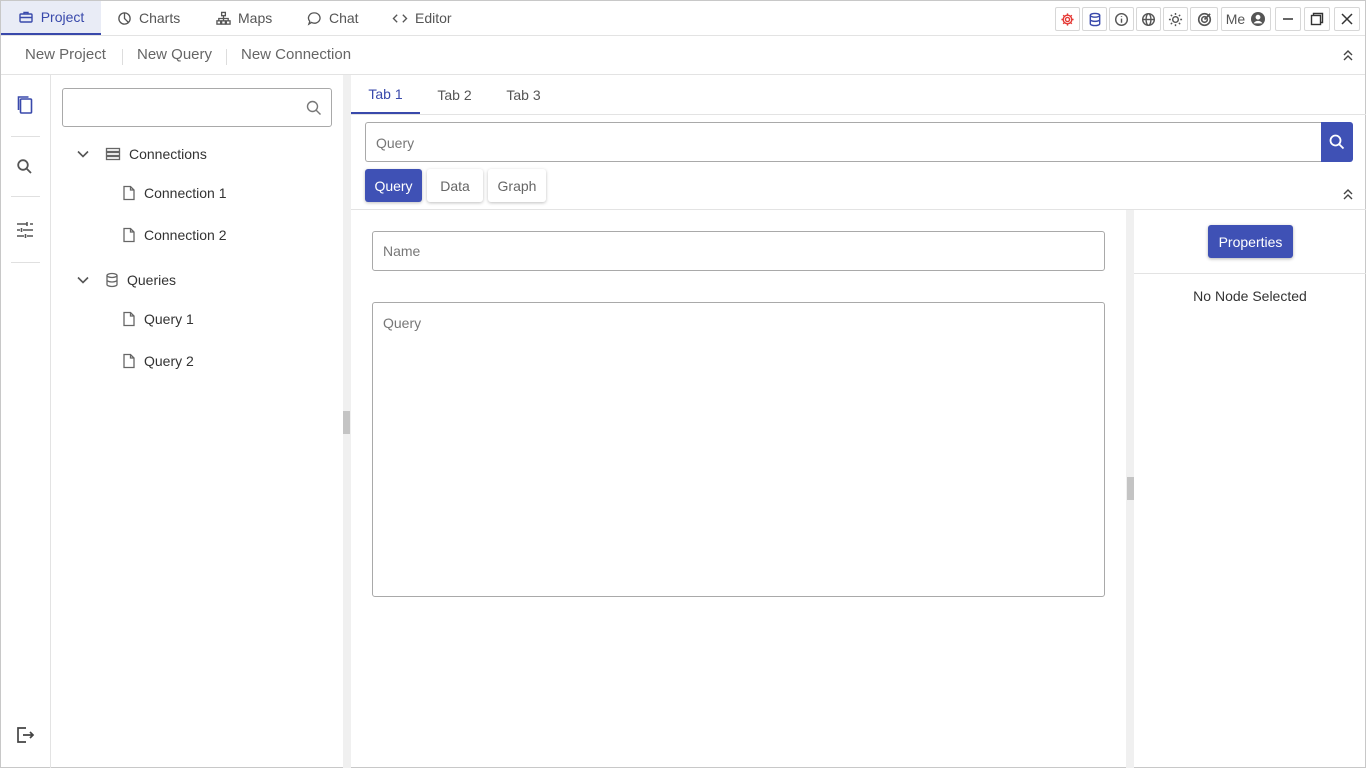 Image resolution: width=1366 pixels, height=768 pixels. I want to click on tab-maps: Maps, so click(244, 18).